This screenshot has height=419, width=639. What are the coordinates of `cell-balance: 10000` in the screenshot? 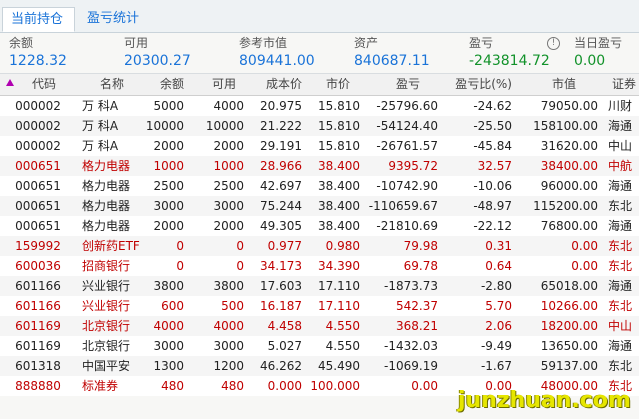 It's located at (164, 126).